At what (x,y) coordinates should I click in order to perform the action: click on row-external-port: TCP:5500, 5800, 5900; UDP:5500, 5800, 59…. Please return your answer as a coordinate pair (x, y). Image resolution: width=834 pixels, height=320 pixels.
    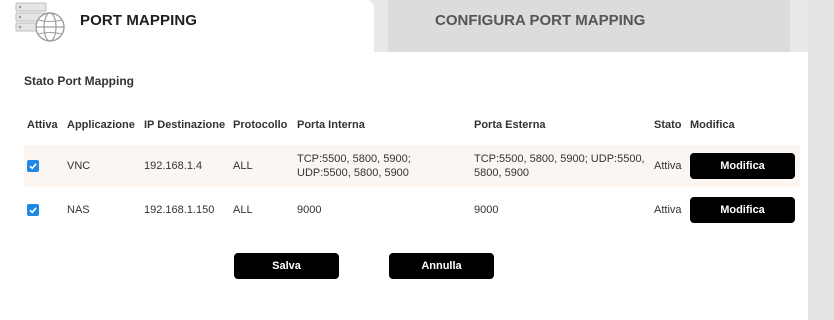
    Looking at the image, I should click on (559, 166).